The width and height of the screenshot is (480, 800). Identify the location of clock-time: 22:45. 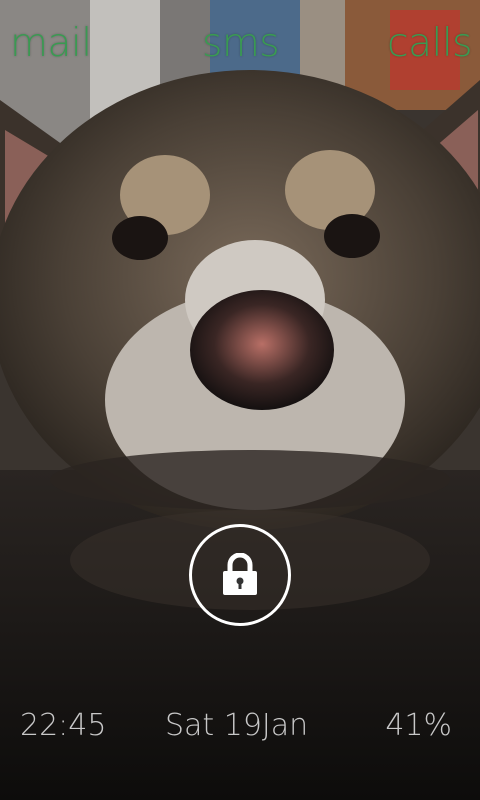
(63, 725).